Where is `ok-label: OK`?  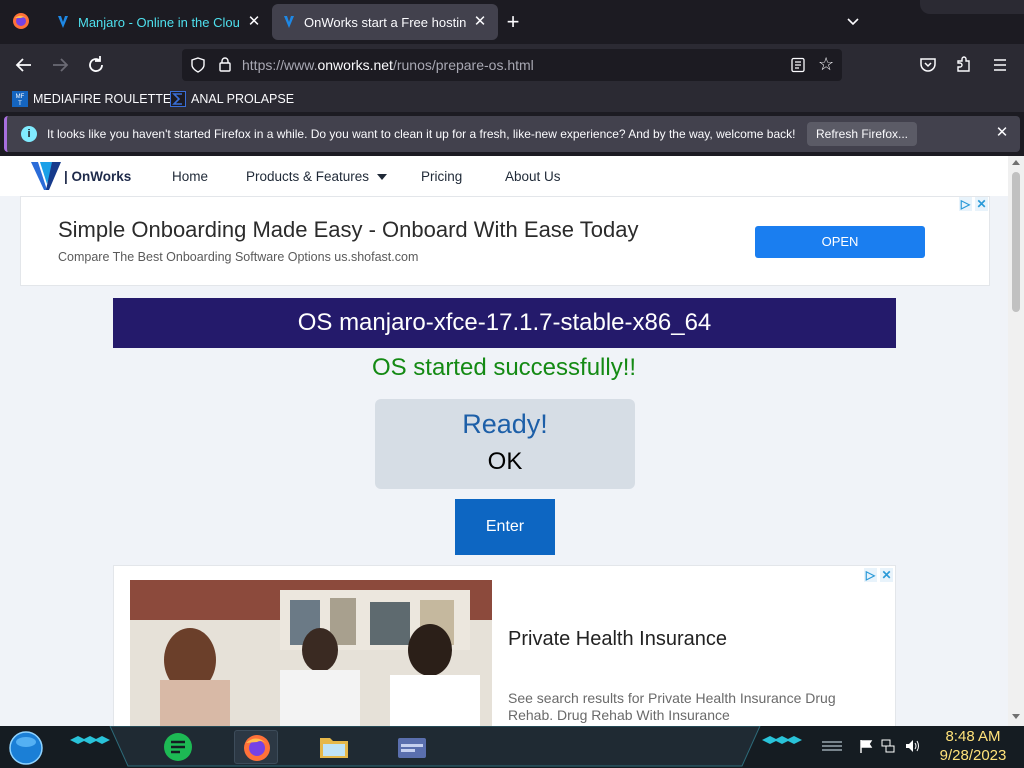
ok-label: OK is located at coordinates (505, 461).